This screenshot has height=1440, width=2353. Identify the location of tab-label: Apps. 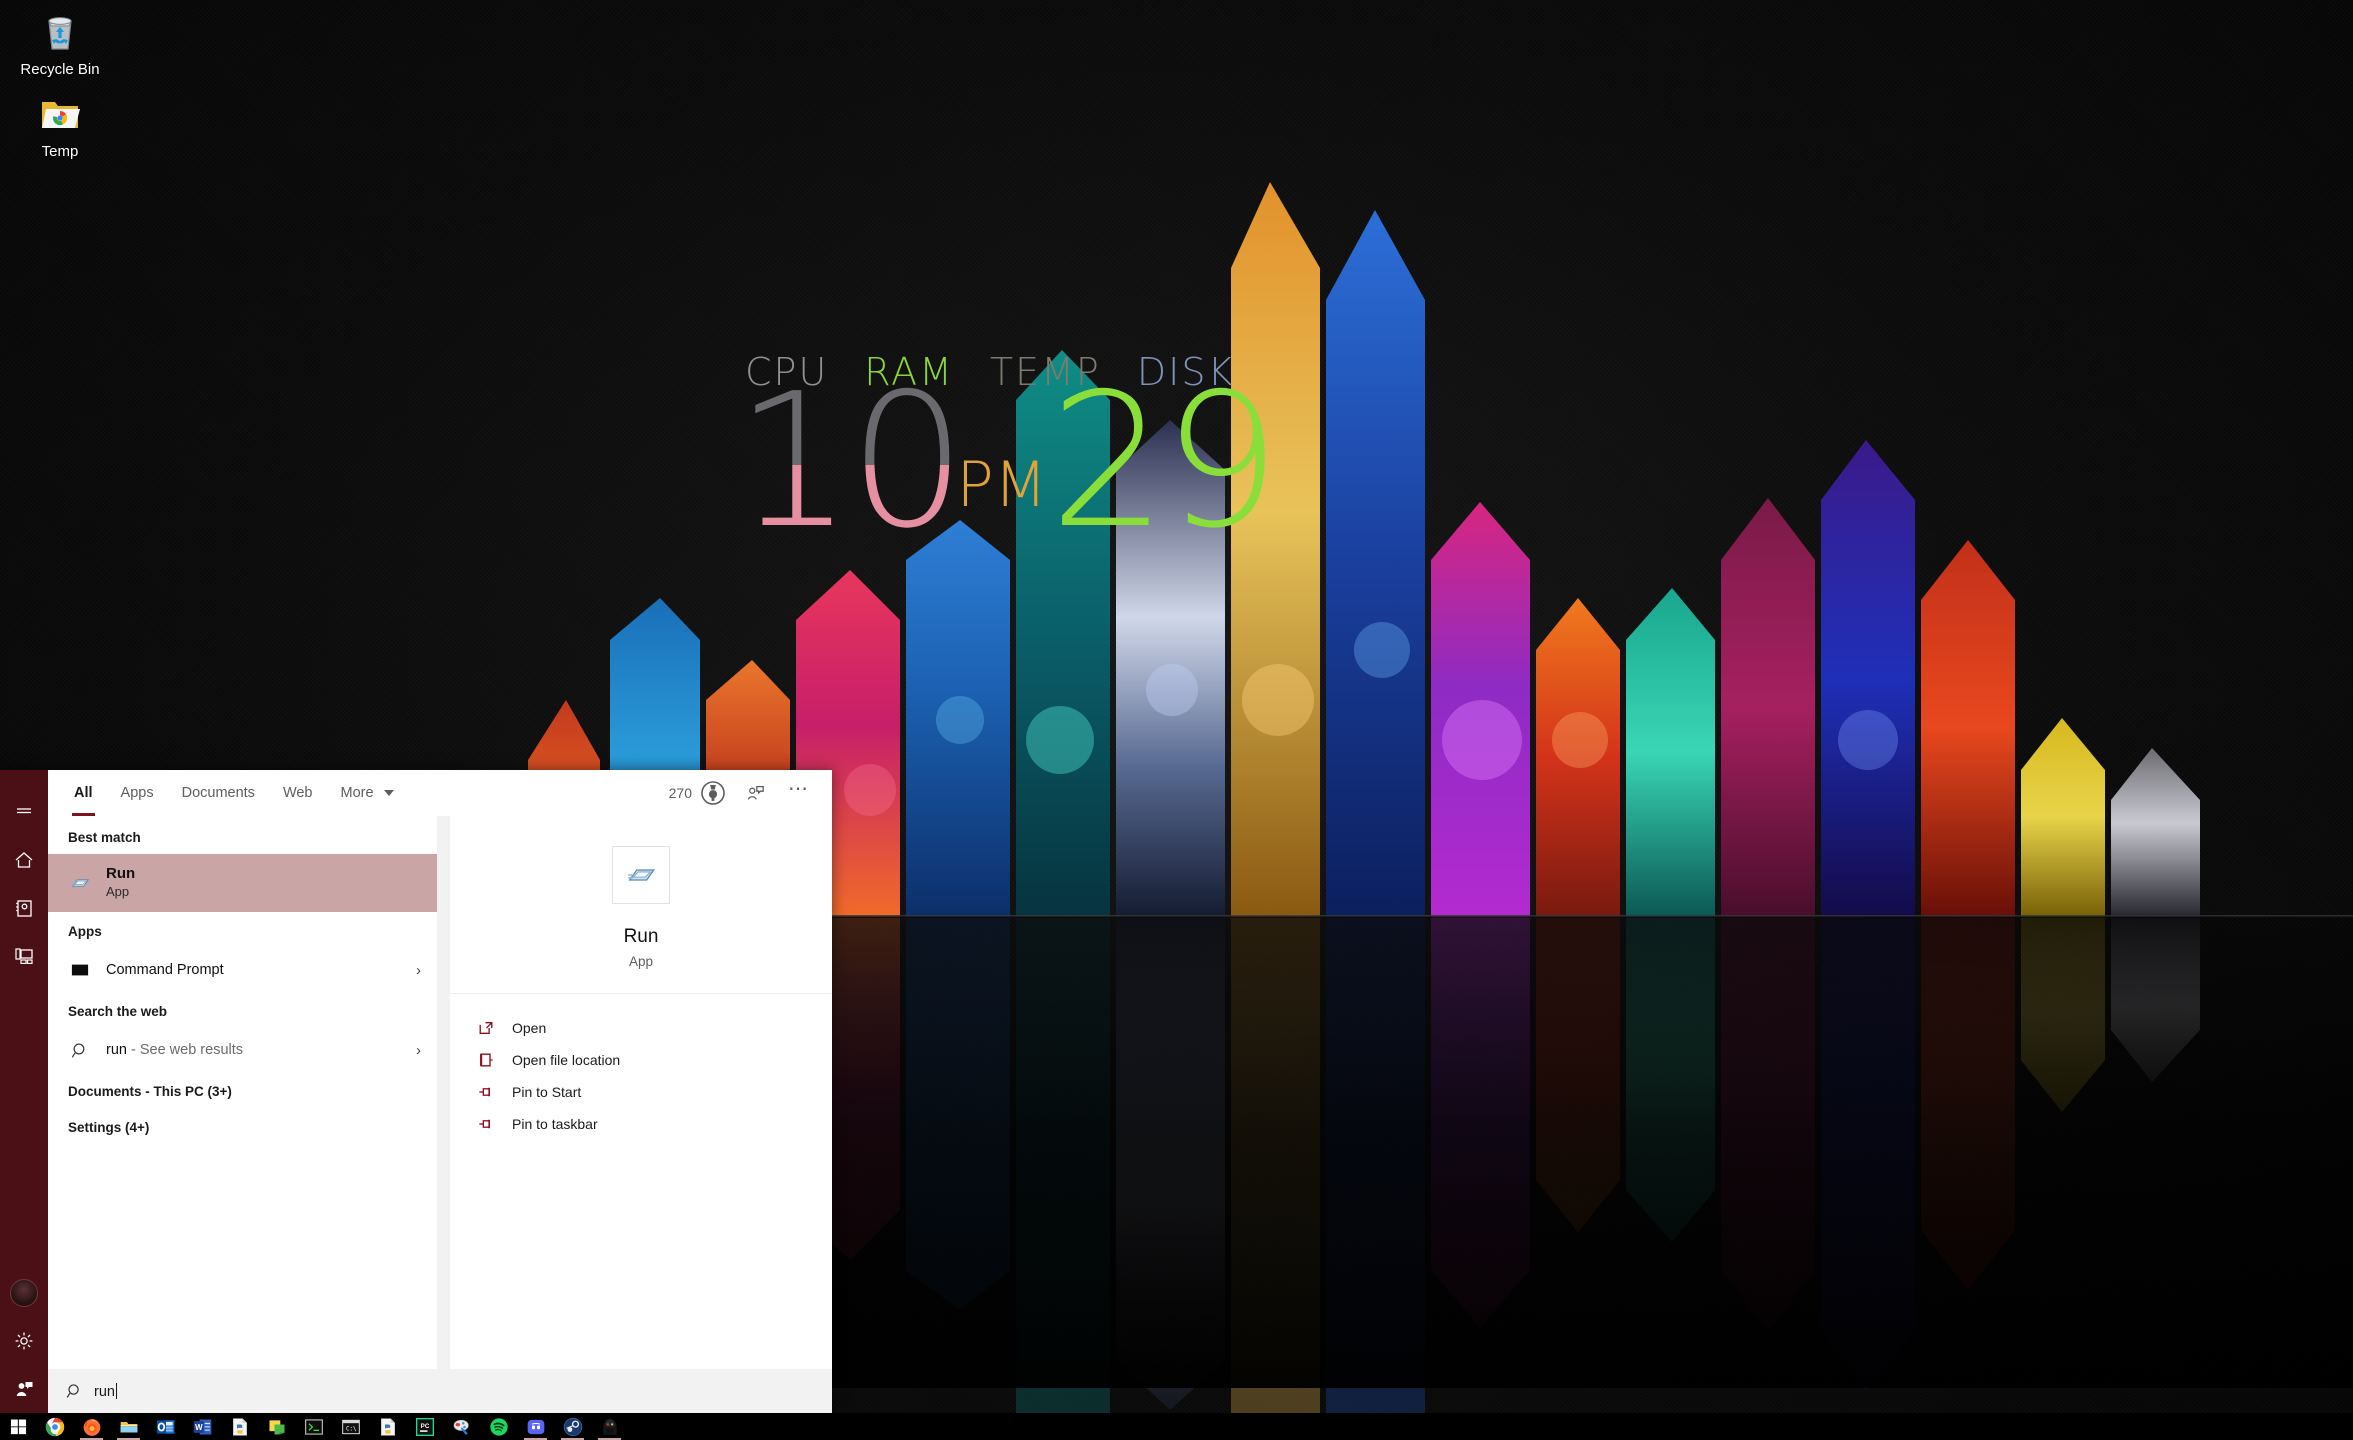
(137, 793).